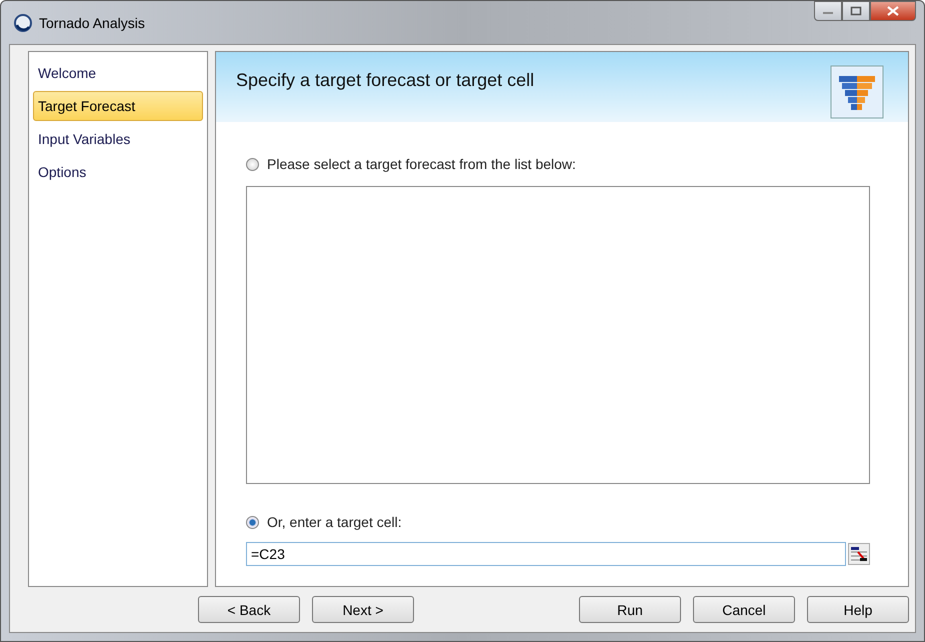 Image resolution: width=925 pixels, height=642 pixels. Describe the element at coordinates (857, 92) in the screenshot. I see `tornado-chart-icon` at that location.